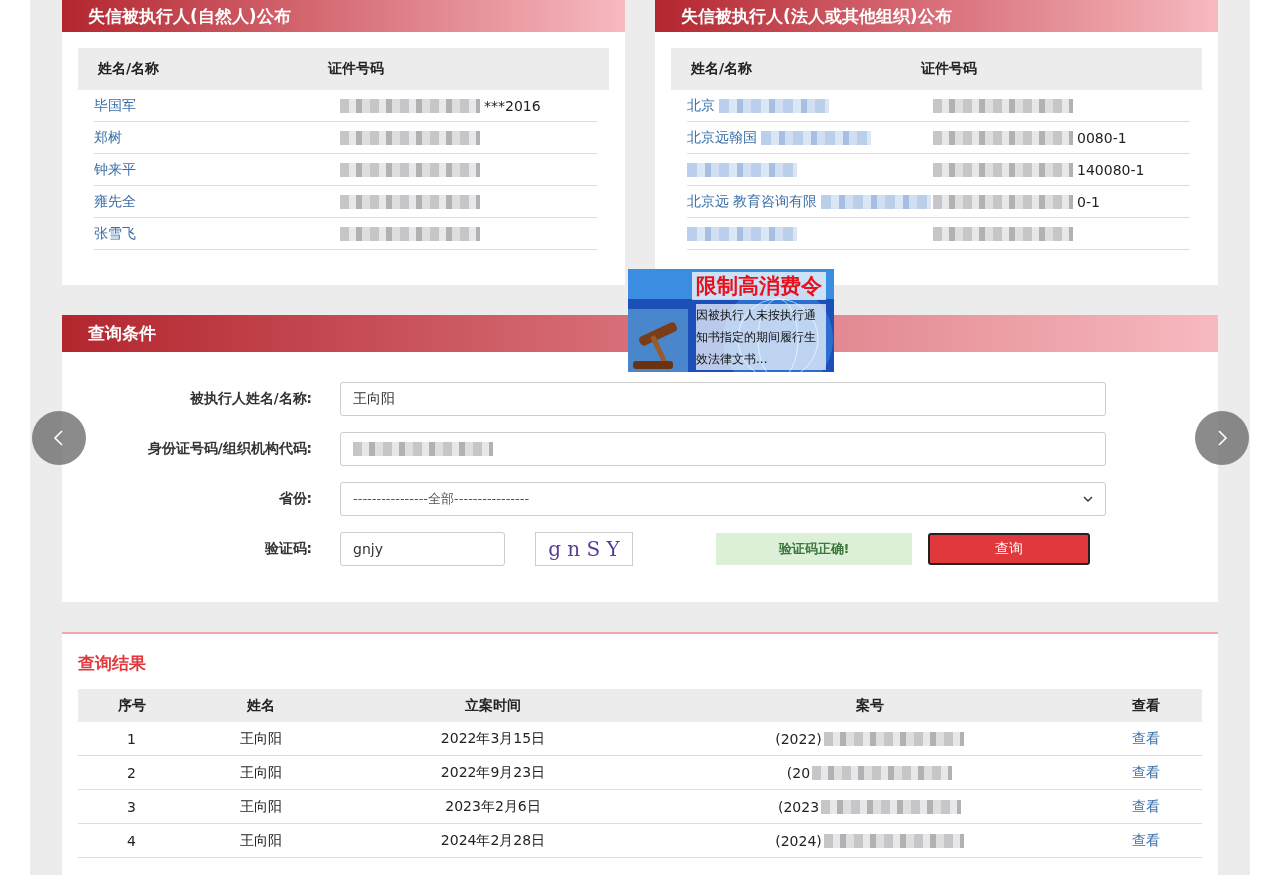 The width and height of the screenshot is (1280, 875). Describe the element at coordinates (261, 705) in the screenshot. I see `column-header: 姓名` at that location.